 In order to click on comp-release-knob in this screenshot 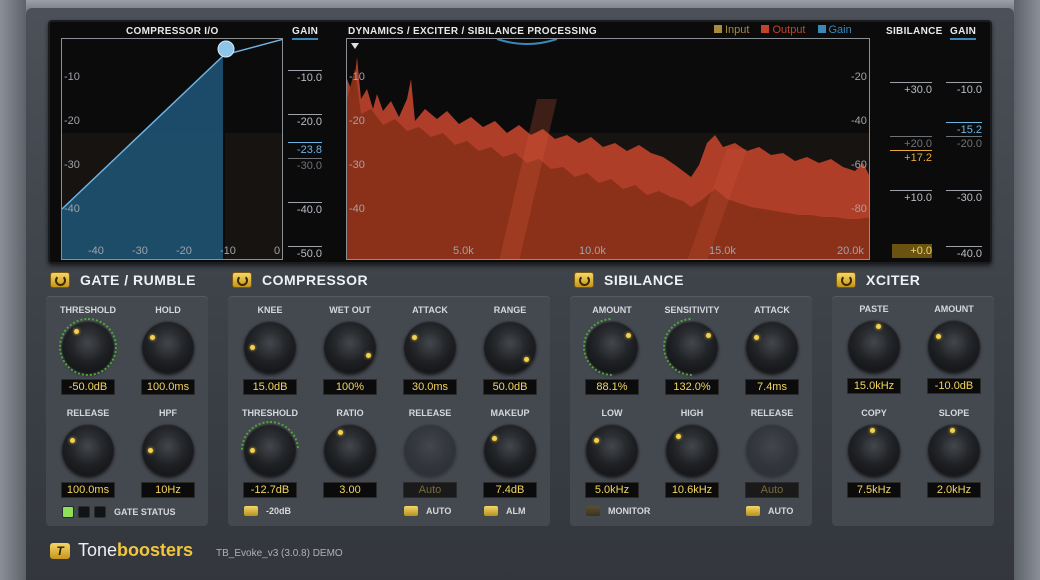, I will do `click(430, 450)`.